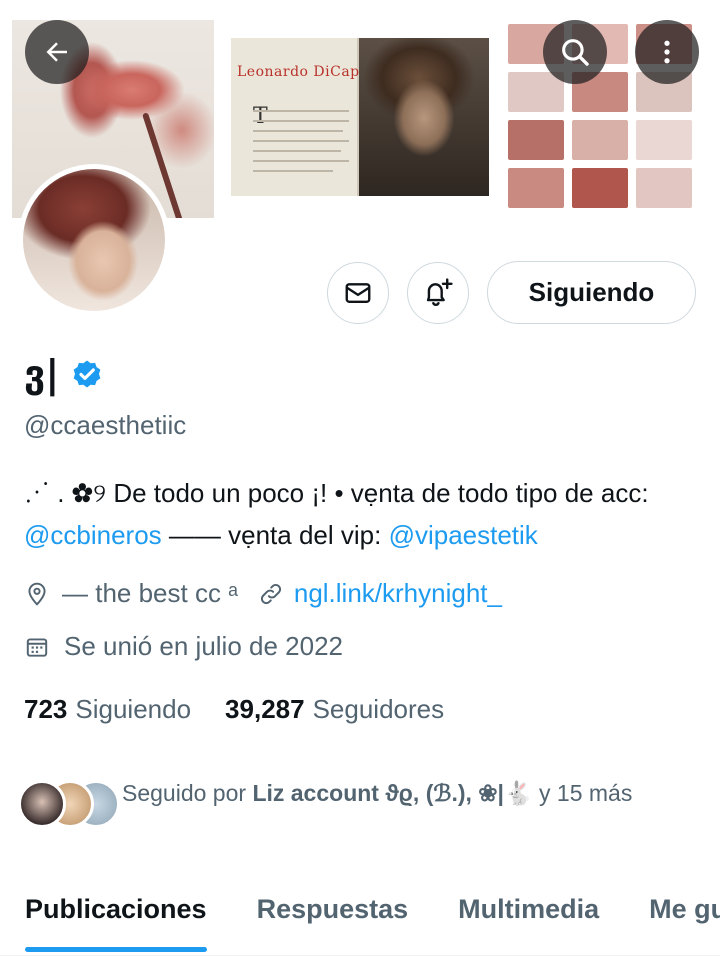  What do you see at coordinates (116, 909) in the screenshot?
I see `tab-label: Publicaciones` at bounding box center [116, 909].